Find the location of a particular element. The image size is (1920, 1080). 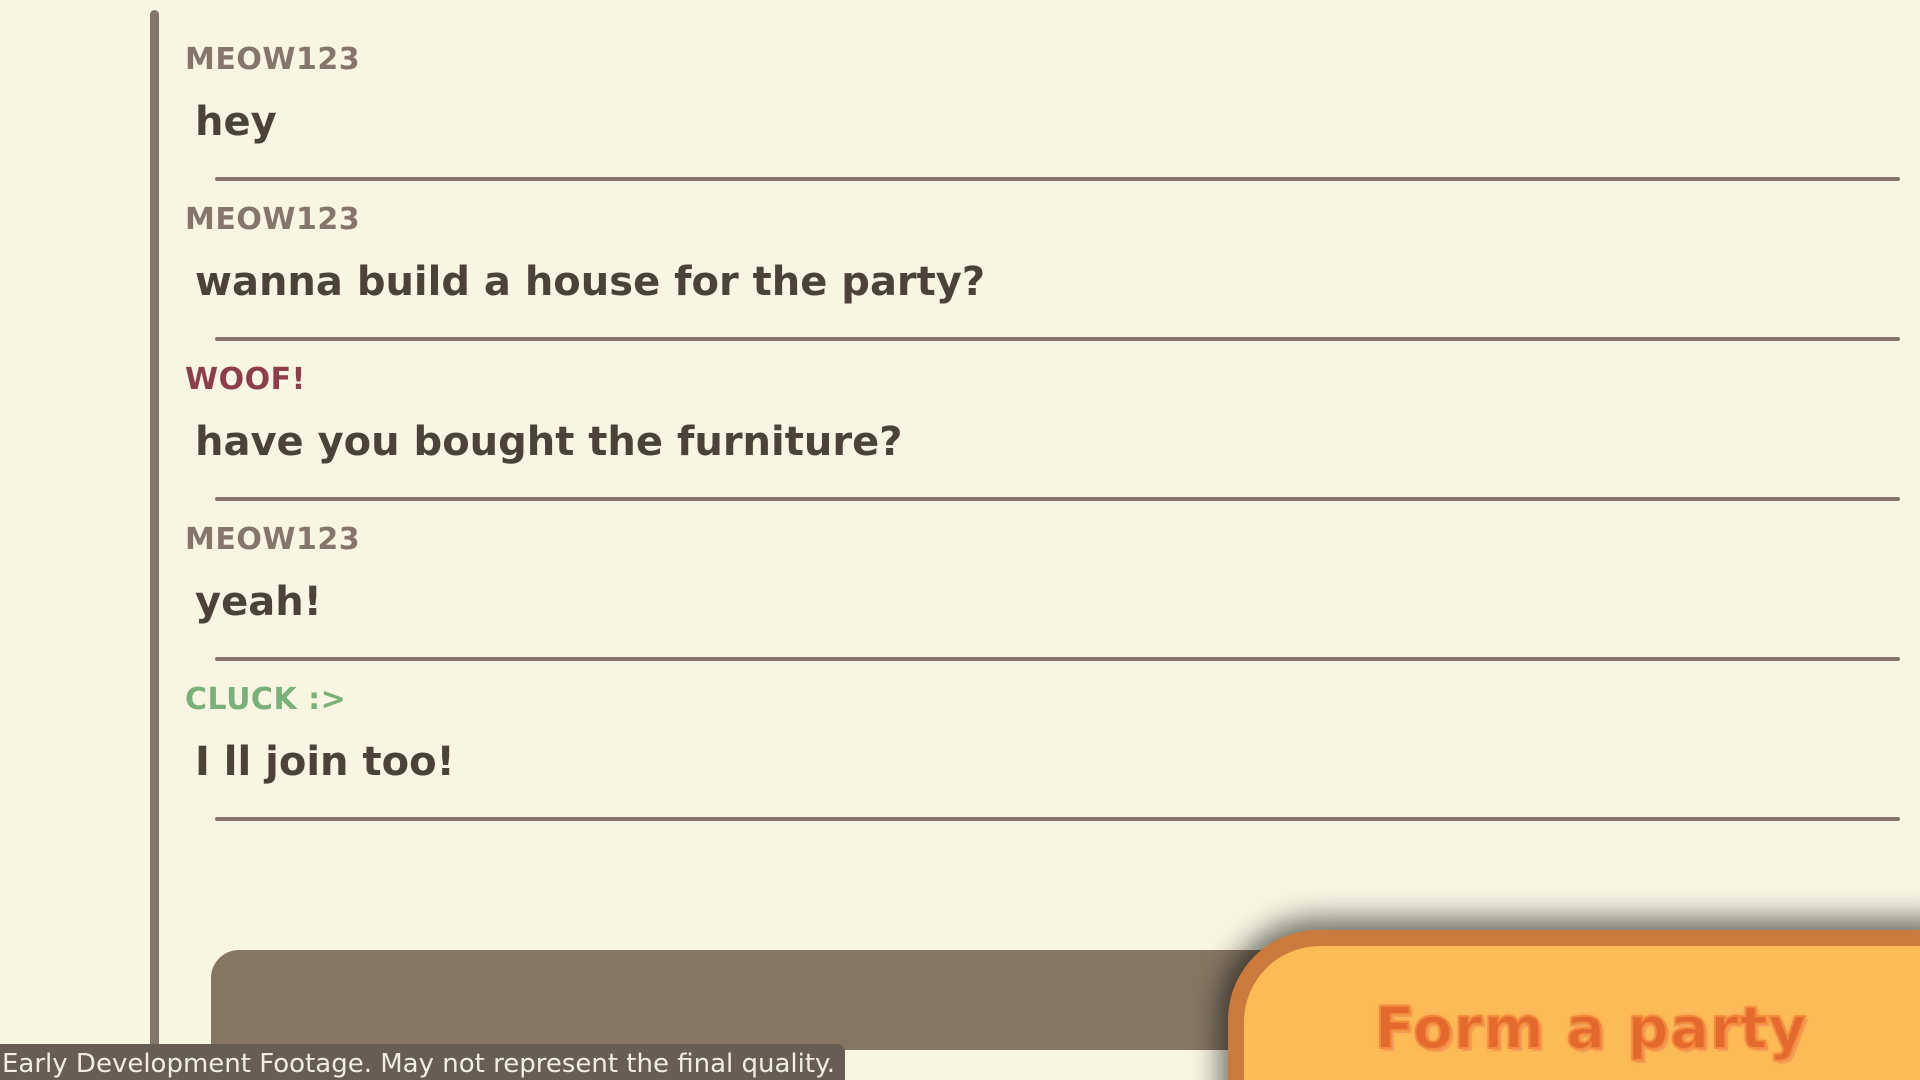

form-party-button: Form a party is located at coordinates (1574, 1005).